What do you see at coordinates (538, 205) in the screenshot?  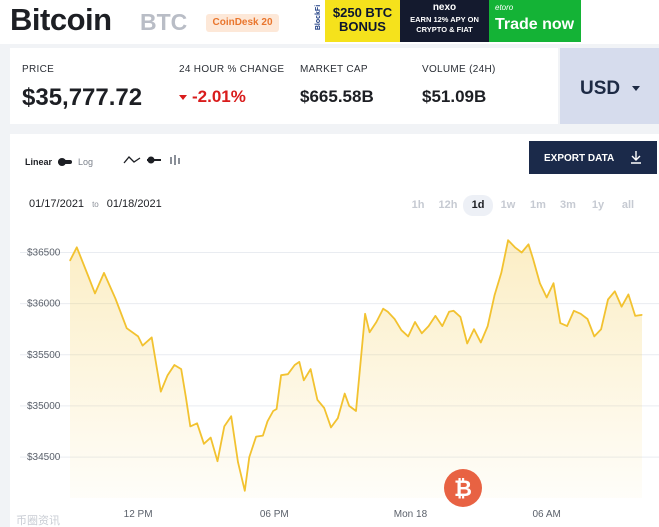 I see `range-tab-1m: 1m` at bounding box center [538, 205].